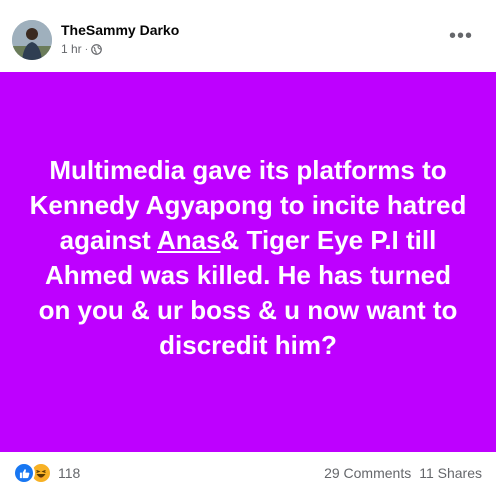  Describe the element at coordinates (32, 40) in the screenshot. I see `author-avatar` at that location.